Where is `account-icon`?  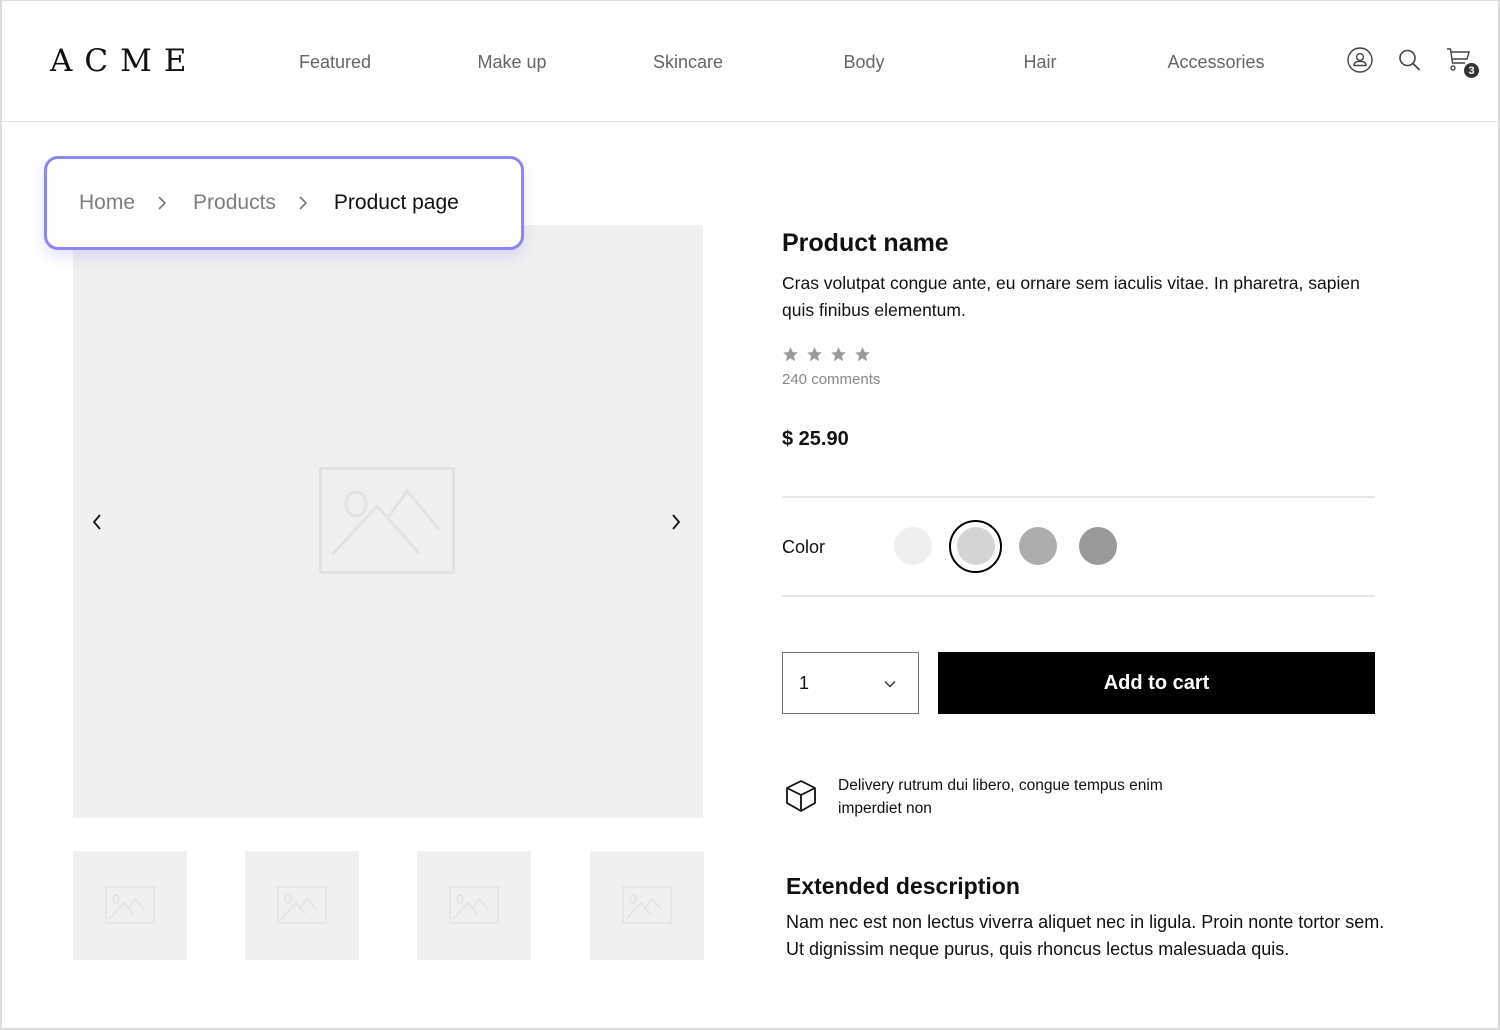 account-icon is located at coordinates (1360, 60).